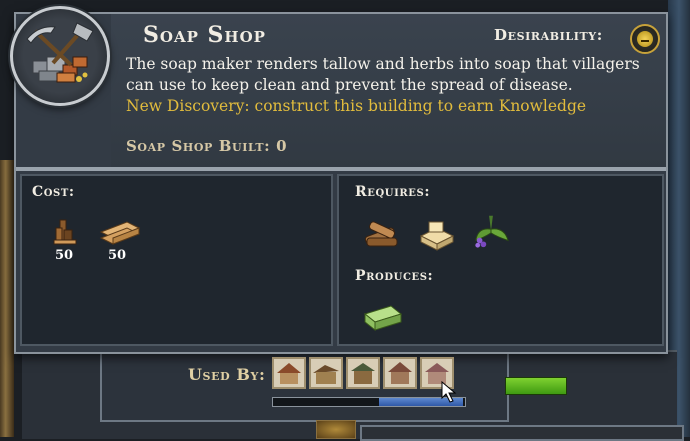  What do you see at coordinates (65, 232) in the screenshot?
I see `wood-logs-icon` at bounding box center [65, 232].